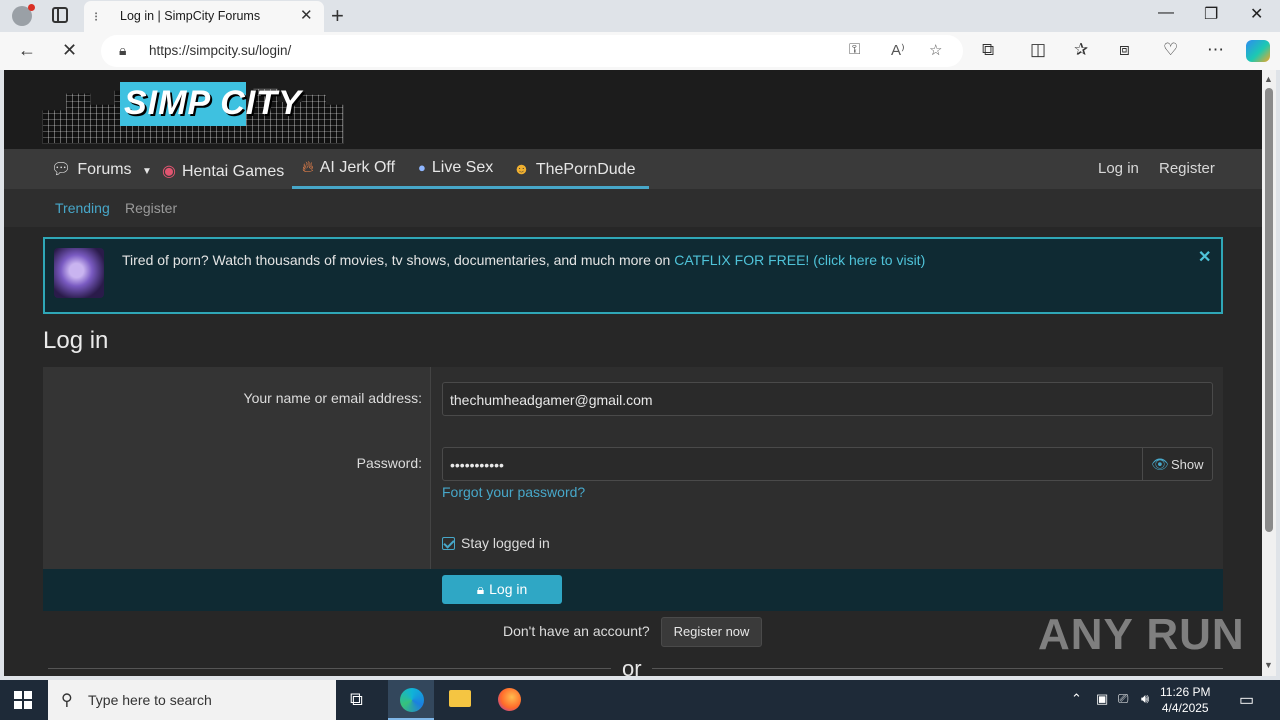 Image resolution: width=1280 pixels, height=720 pixels. What do you see at coordinates (1124, 50) in the screenshot?
I see `collections-icon: ⧈` at bounding box center [1124, 50].